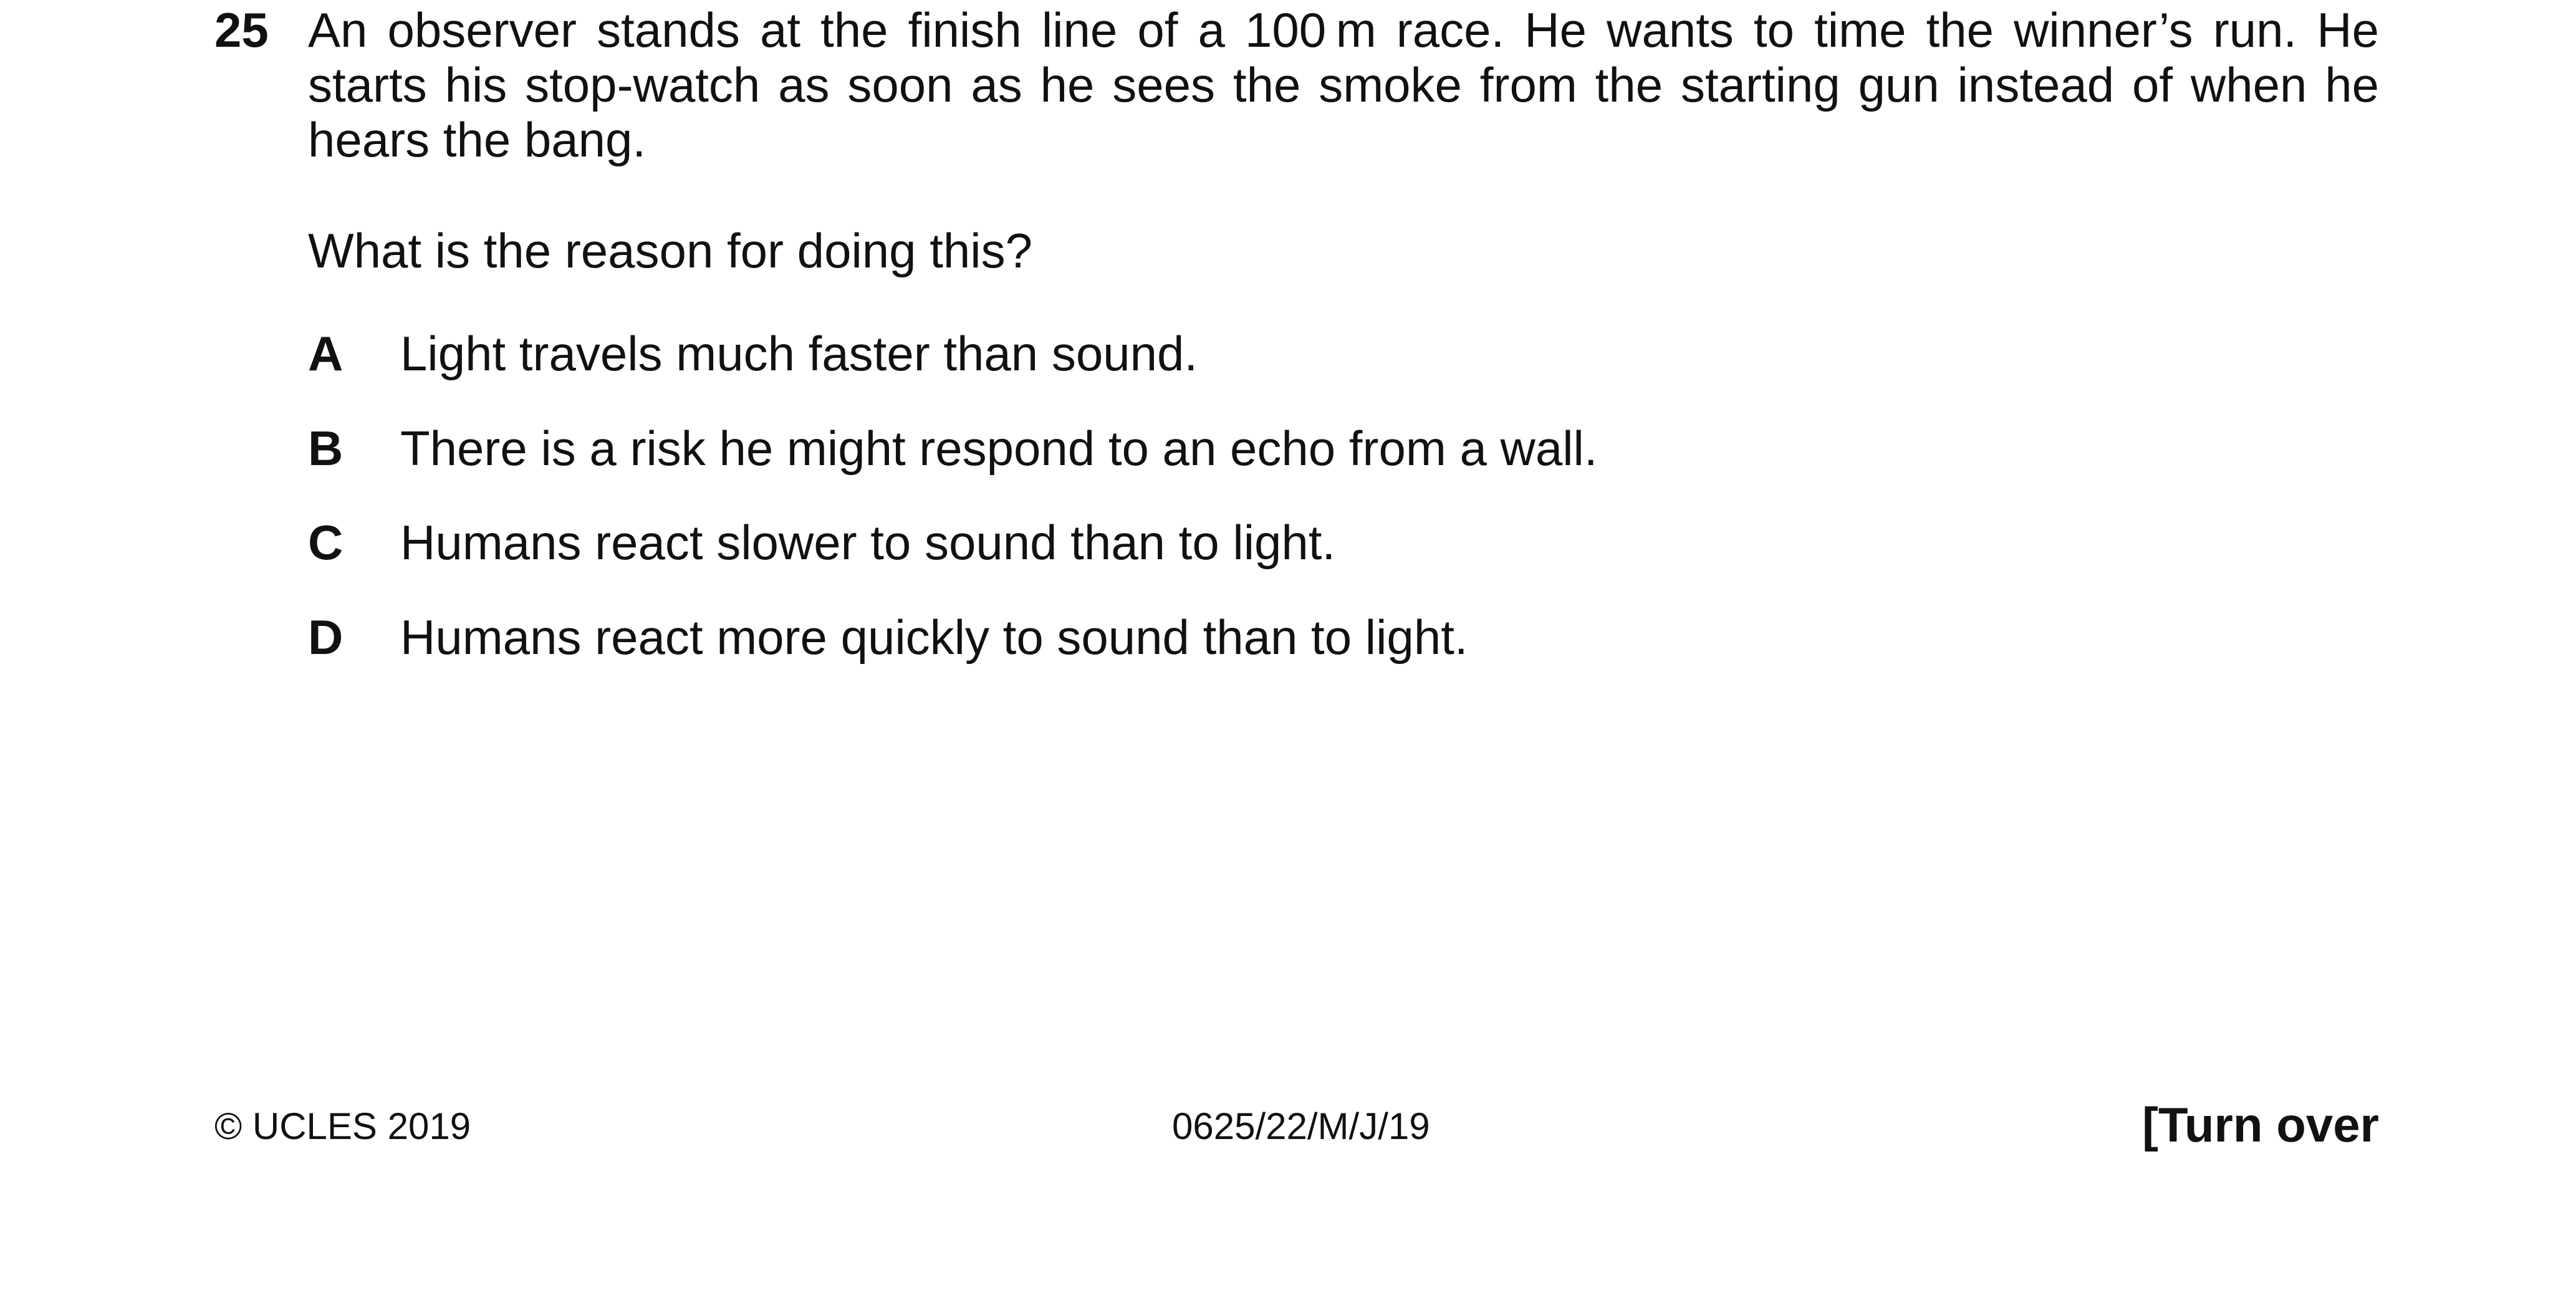 The image size is (2576, 1303). Describe the element at coordinates (670, 250) in the screenshot. I see `question-prompt: What is the reason for doing this?` at that location.